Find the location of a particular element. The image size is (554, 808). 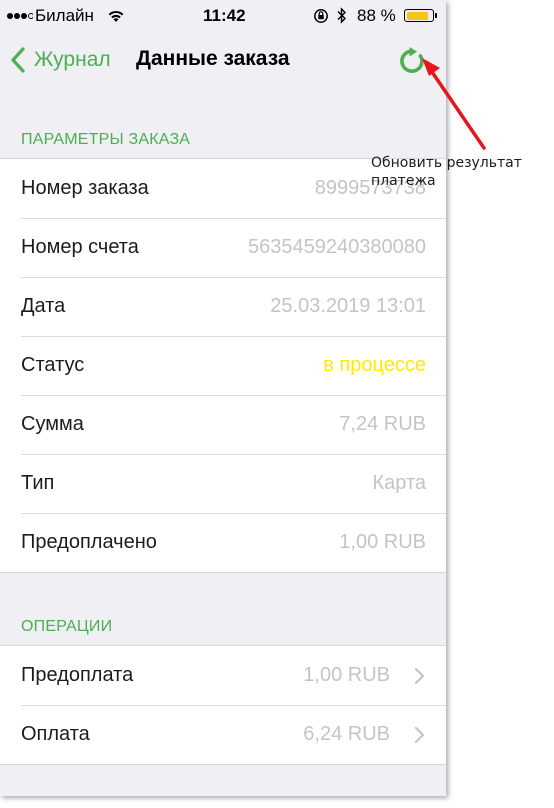

row-value: Карта is located at coordinates (399, 483).